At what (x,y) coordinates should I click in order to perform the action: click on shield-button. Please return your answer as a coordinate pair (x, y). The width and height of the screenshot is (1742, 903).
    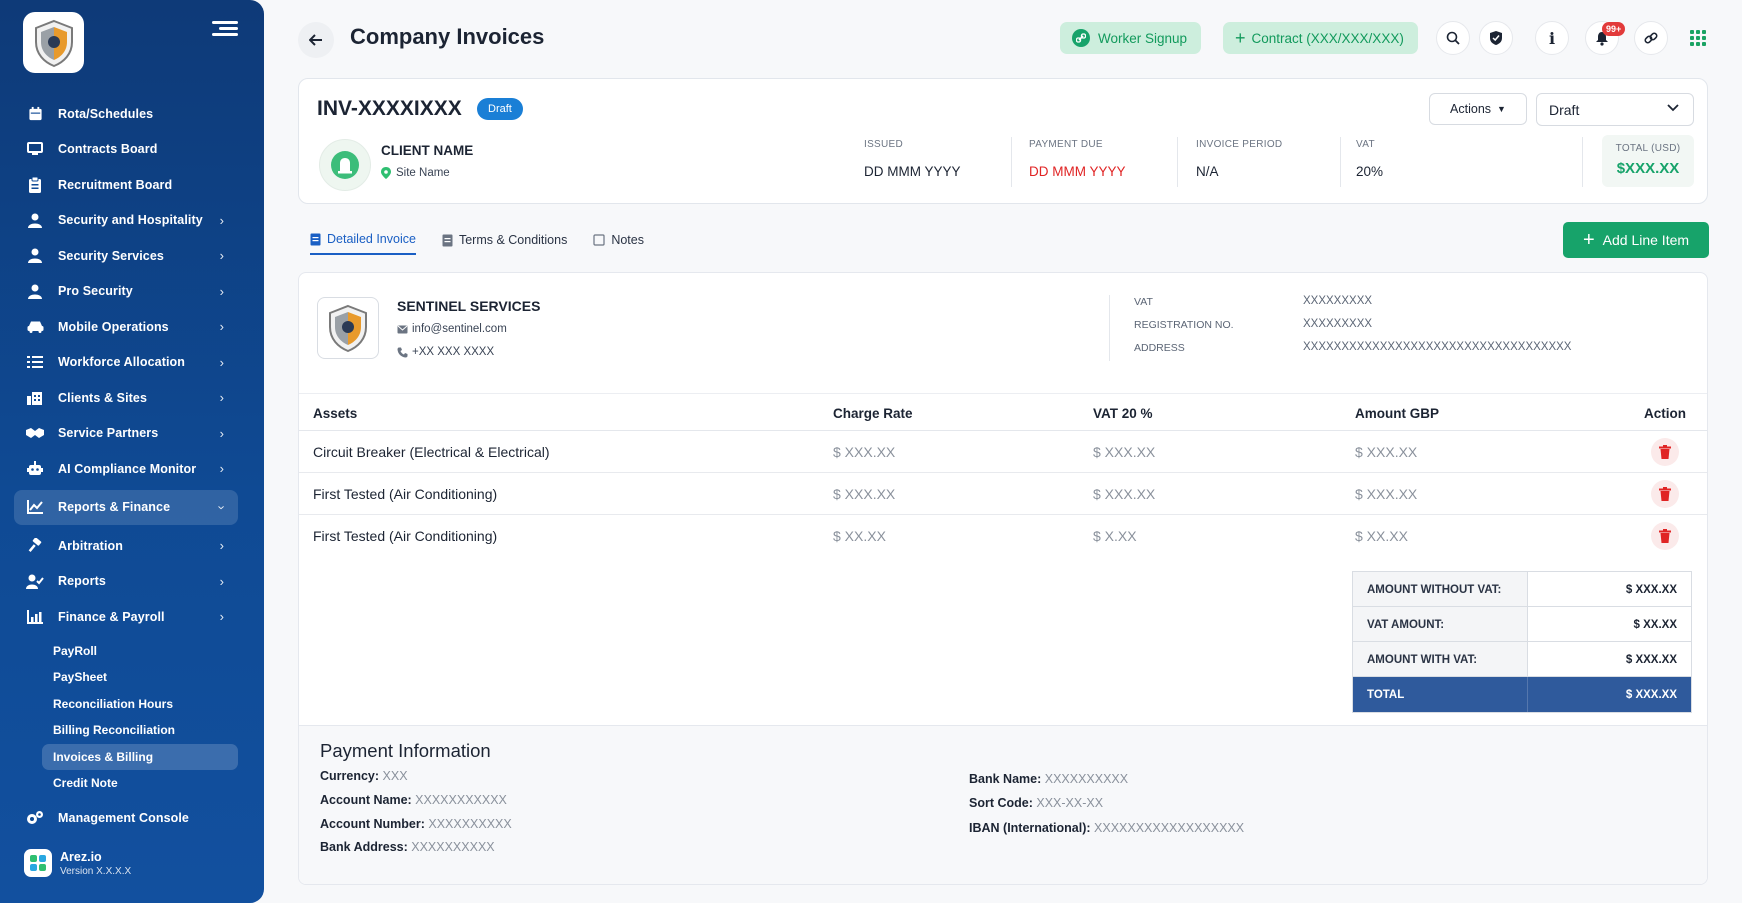
    Looking at the image, I should click on (1496, 38).